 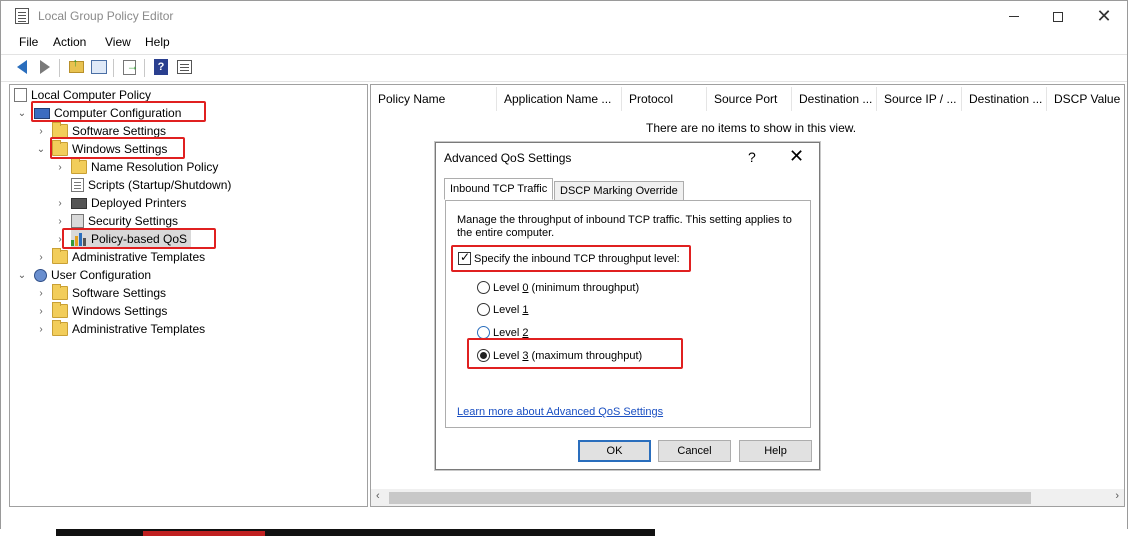 I want to click on column-header: Policy Name, so click(x=434, y=99).